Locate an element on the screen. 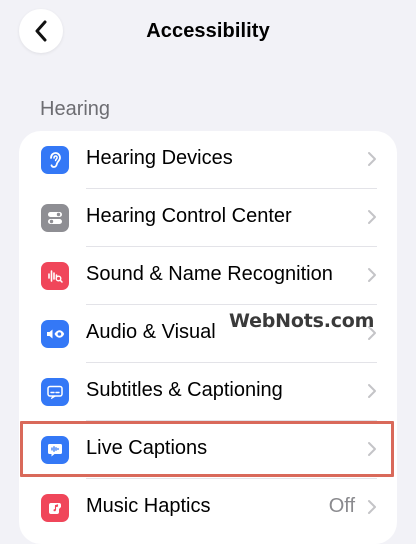  row-hearing-control-center: Hearing Control Center is located at coordinates (208, 218).